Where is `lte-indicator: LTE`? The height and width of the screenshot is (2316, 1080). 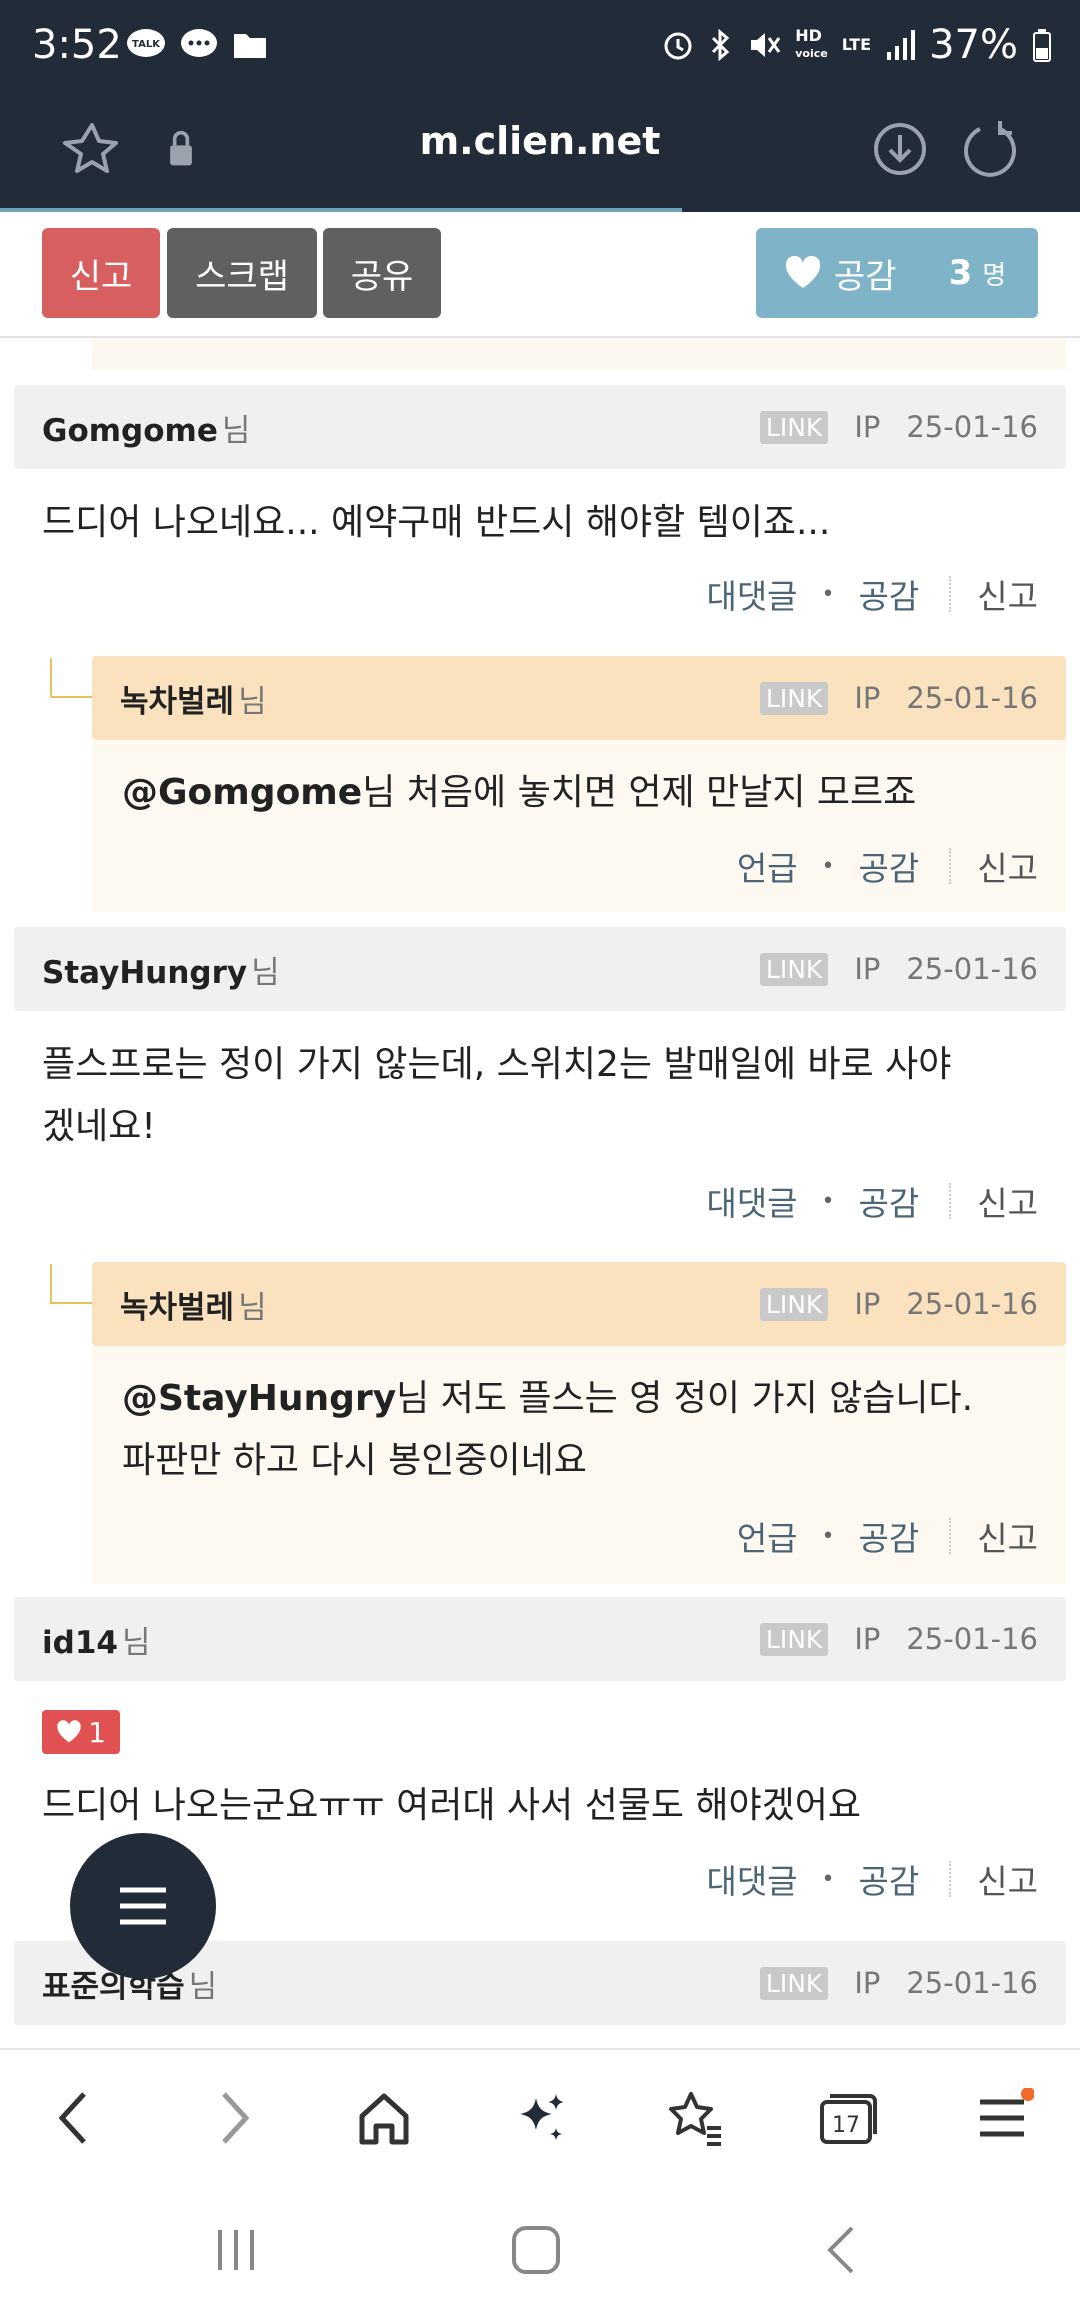
lte-indicator: LTE is located at coordinates (856, 44).